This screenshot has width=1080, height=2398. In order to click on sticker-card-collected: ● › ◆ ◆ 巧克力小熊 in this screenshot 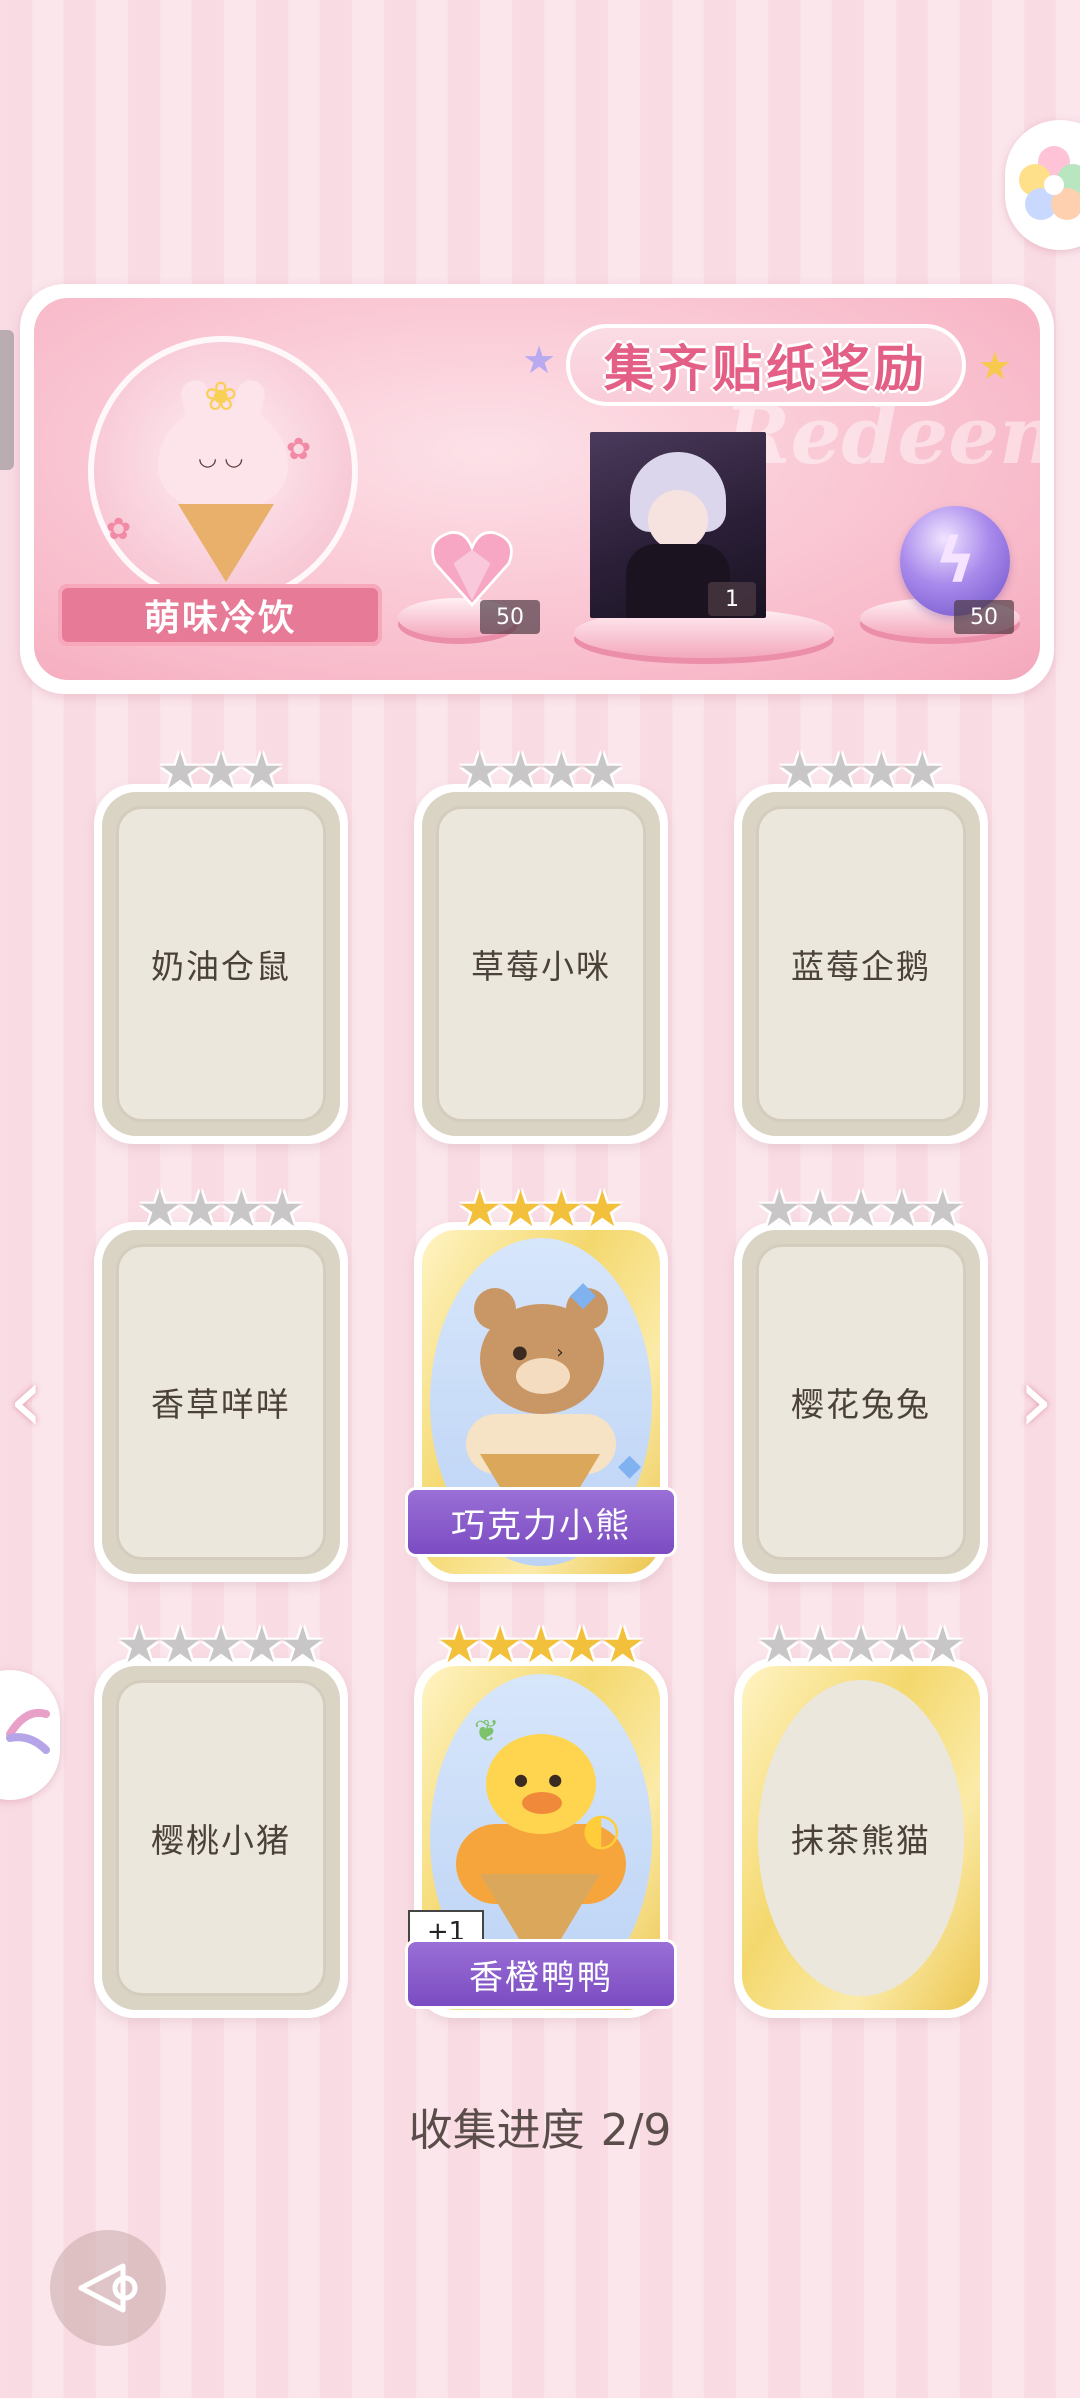, I will do `click(541, 1402)`.